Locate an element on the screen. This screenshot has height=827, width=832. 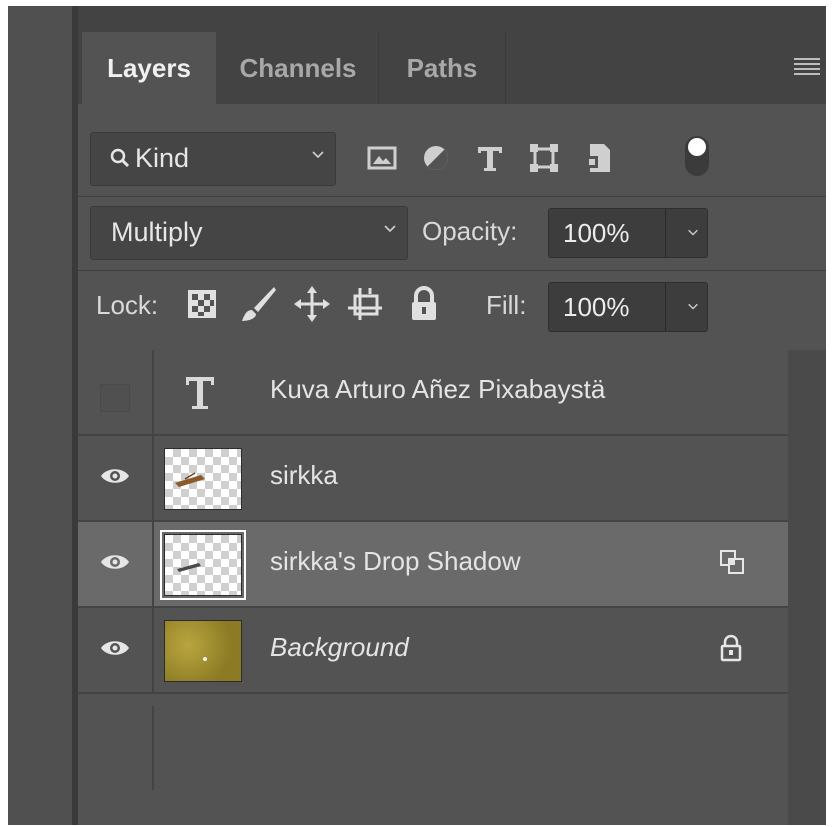
visibility-off-box is located at coordinates (115, 398).